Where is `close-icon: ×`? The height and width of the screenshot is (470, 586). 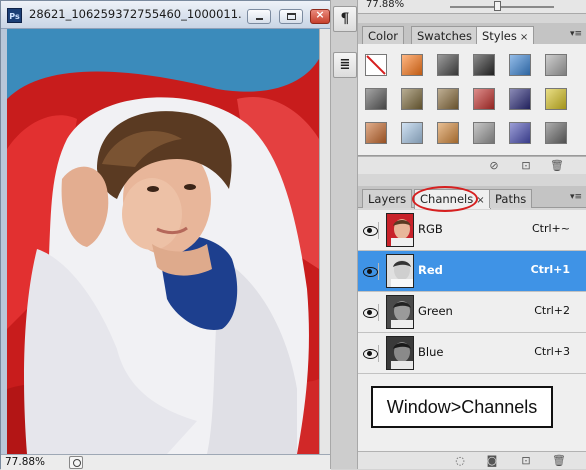
close-icon: × is located at coordinates (320, 14).